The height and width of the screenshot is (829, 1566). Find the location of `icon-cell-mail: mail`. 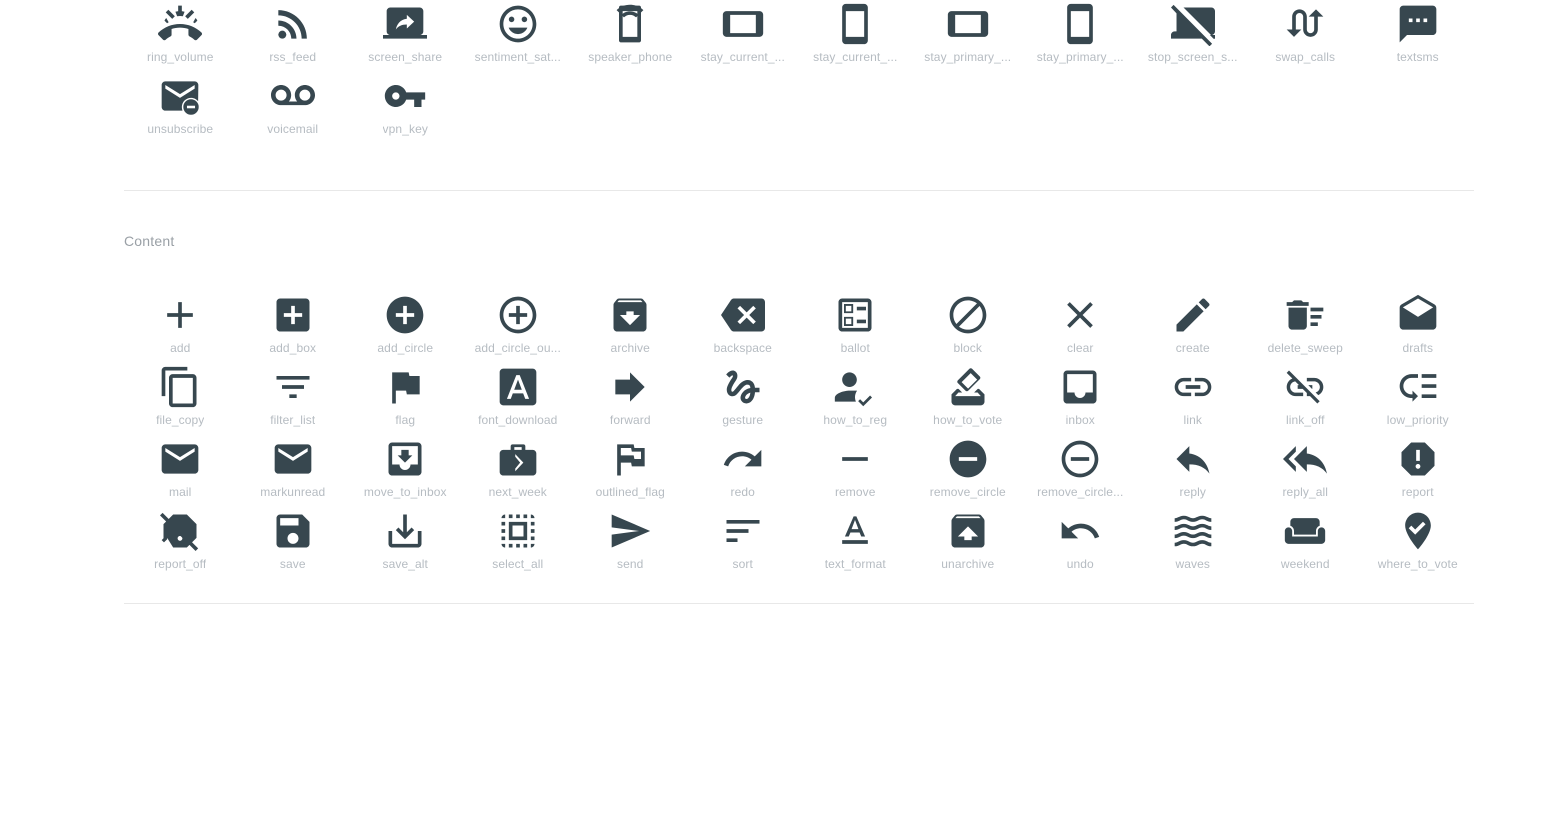

icon-cell-mail: mail is located at coordinates (180, 471).